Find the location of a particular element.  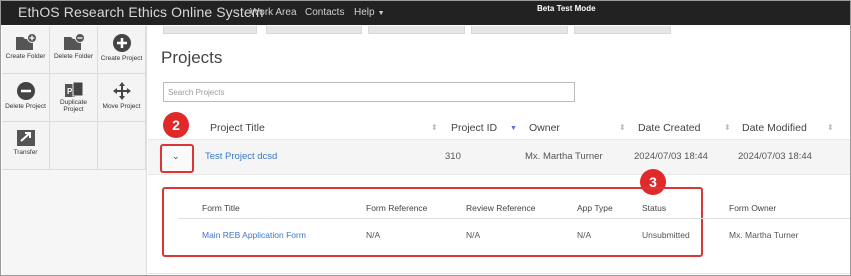

form-owner-cell: Mx. Martha Turner is located at coordinates (764, 235).